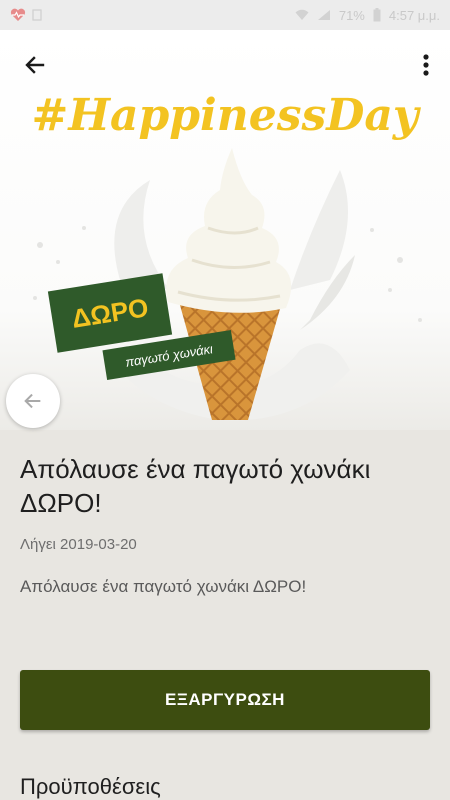  I want to click on clock: 4:57 μ.μ., so click(414, 15).